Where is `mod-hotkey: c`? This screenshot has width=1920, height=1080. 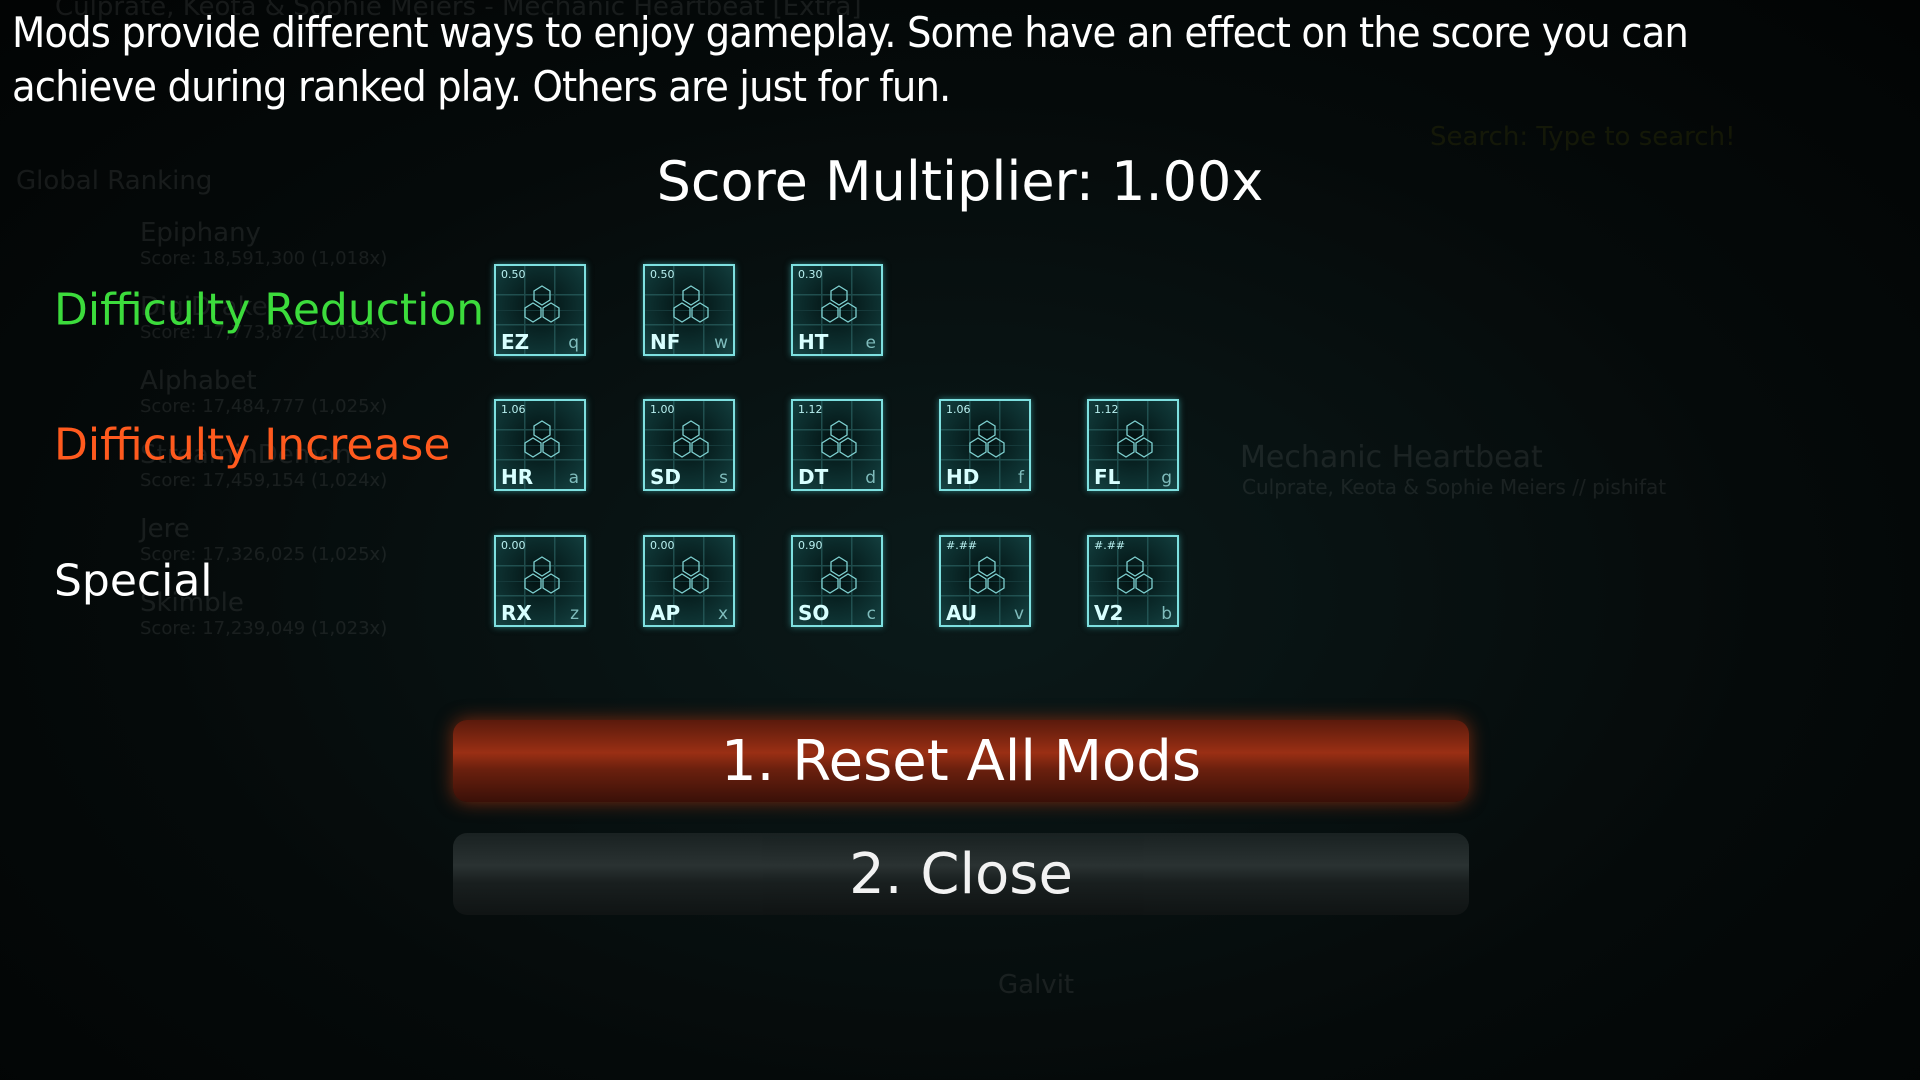
mod-hotkey: c is located at coordinates (871, 614).